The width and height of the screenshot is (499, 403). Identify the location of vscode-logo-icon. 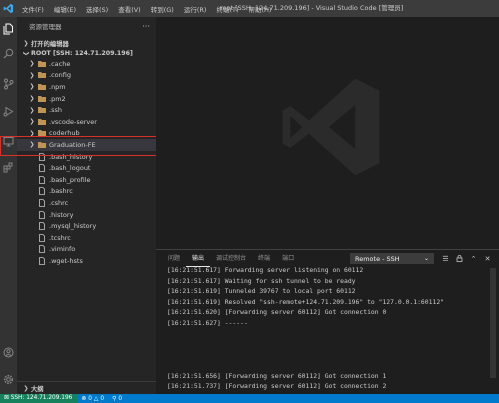
(8, 8).